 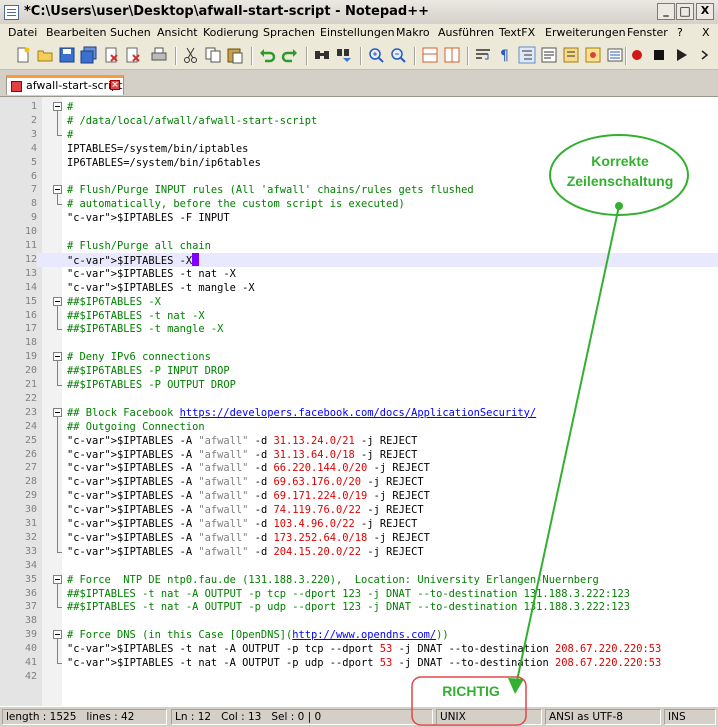 What do you see at coordinates (115, 85) in the screenshot?
I see `tab-close-icon: ×` at bounding box center [115, 85].